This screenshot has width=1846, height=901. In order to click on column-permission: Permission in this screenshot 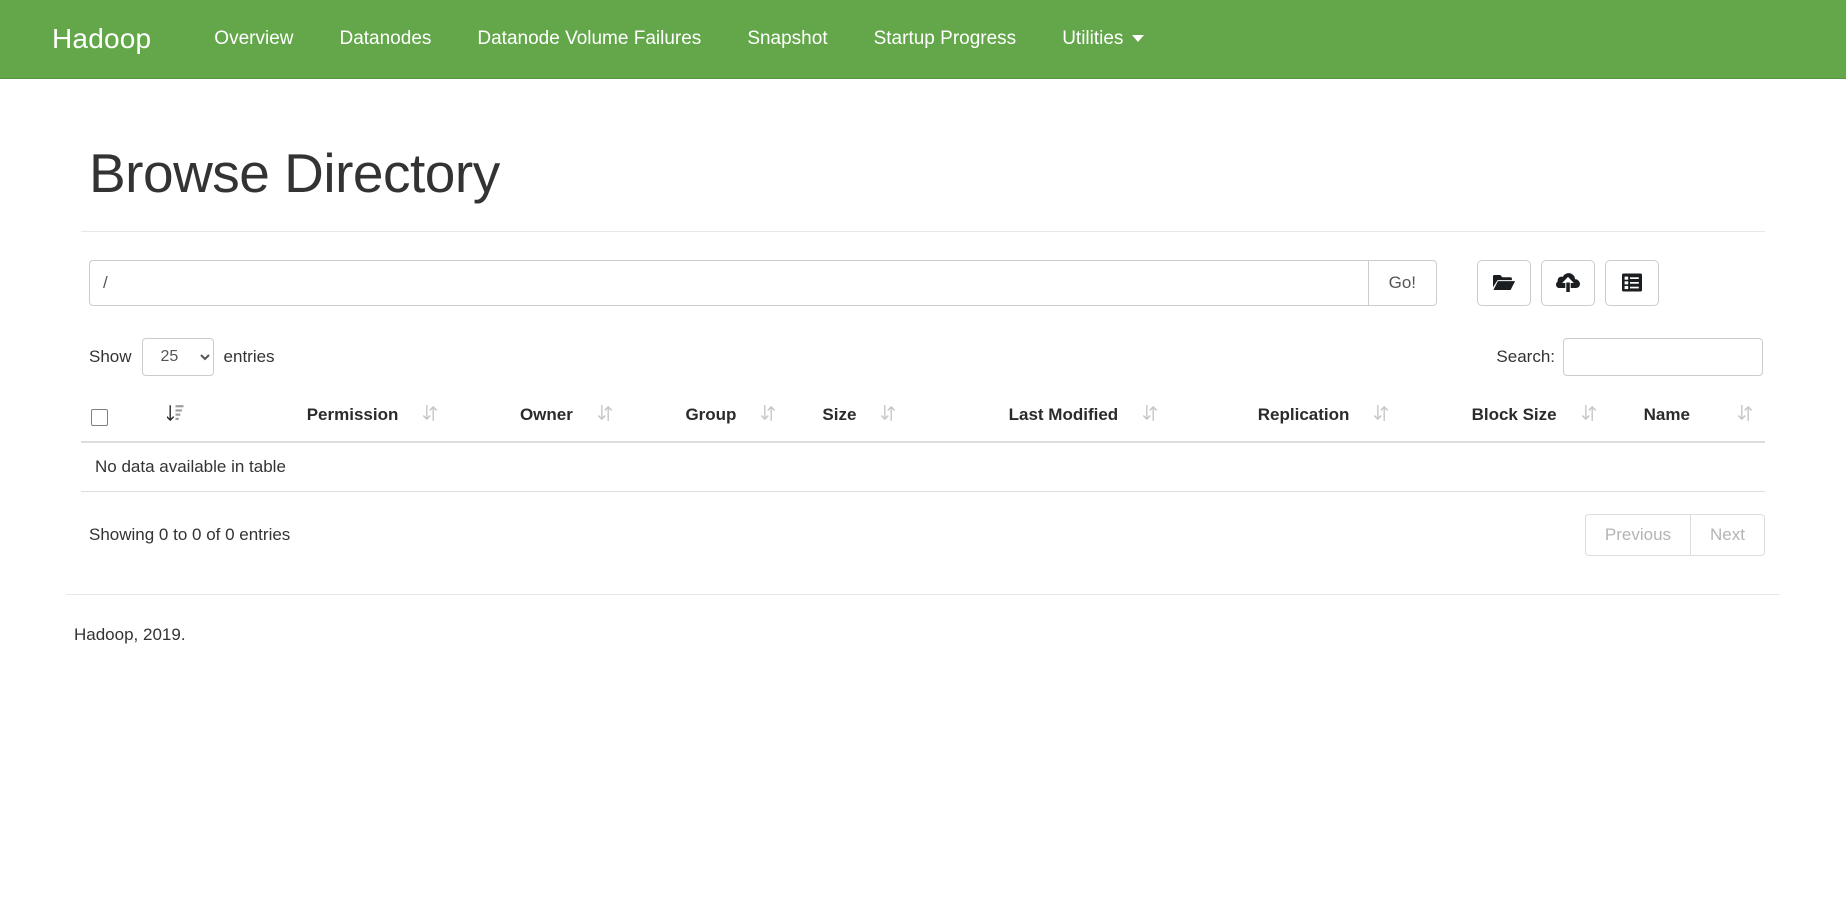, I will do `click(283, 418)`.